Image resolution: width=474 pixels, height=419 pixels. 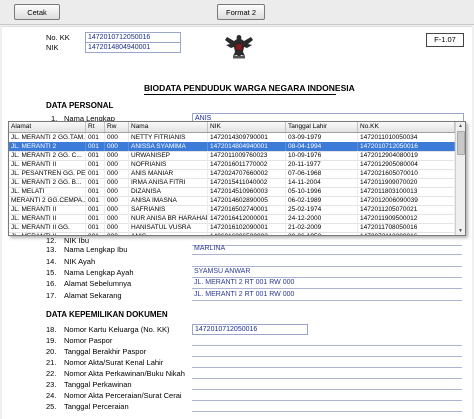 What do you see at coordinates (406, 233) in the screenshot?
I see `grid-cell: 1472072112200016` at bounding box center [406, 233].